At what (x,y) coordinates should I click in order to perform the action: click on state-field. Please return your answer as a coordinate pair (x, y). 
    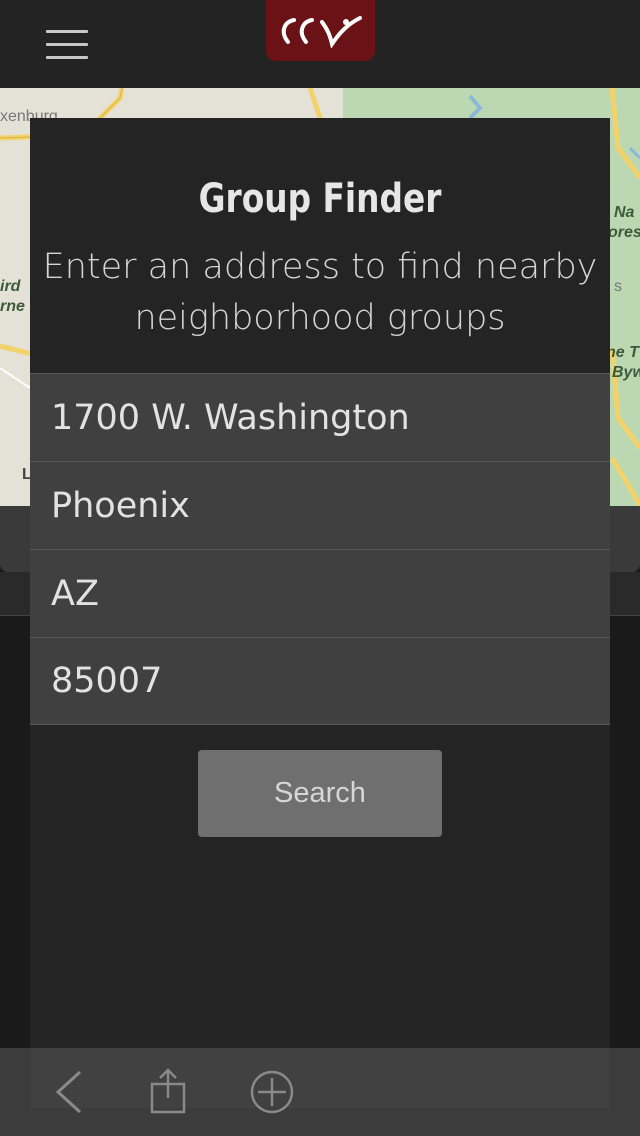
    Looking at the image, I should click on (320, 593).